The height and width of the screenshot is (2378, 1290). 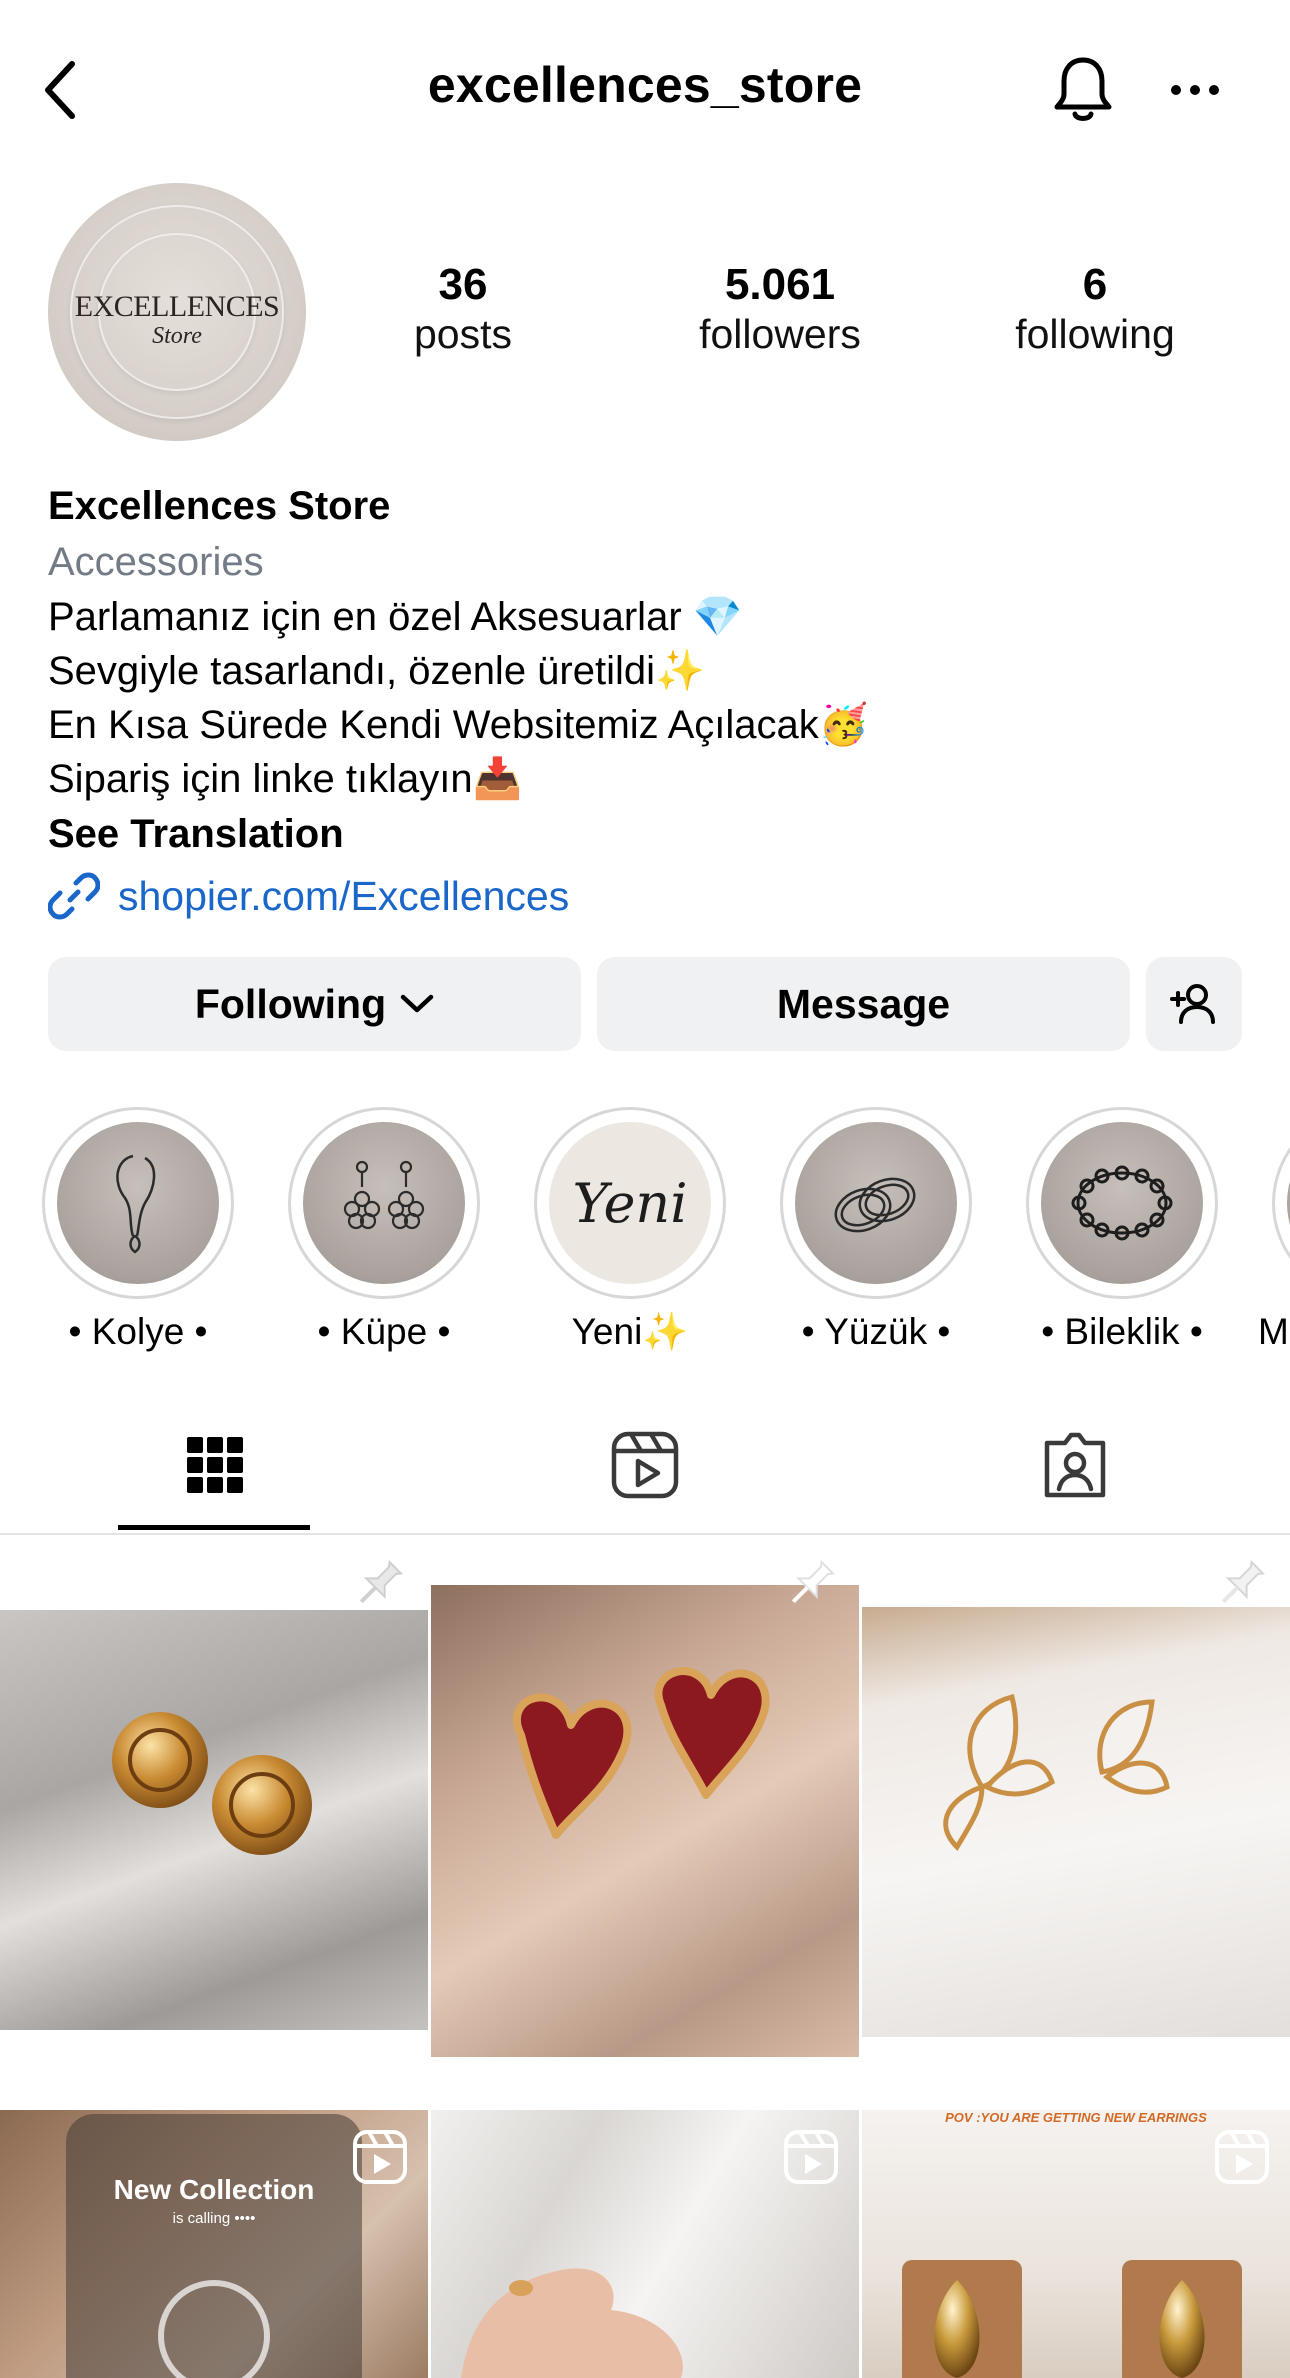 I want to click on see-translation-link: See Translation, so click(x=648, y=834).